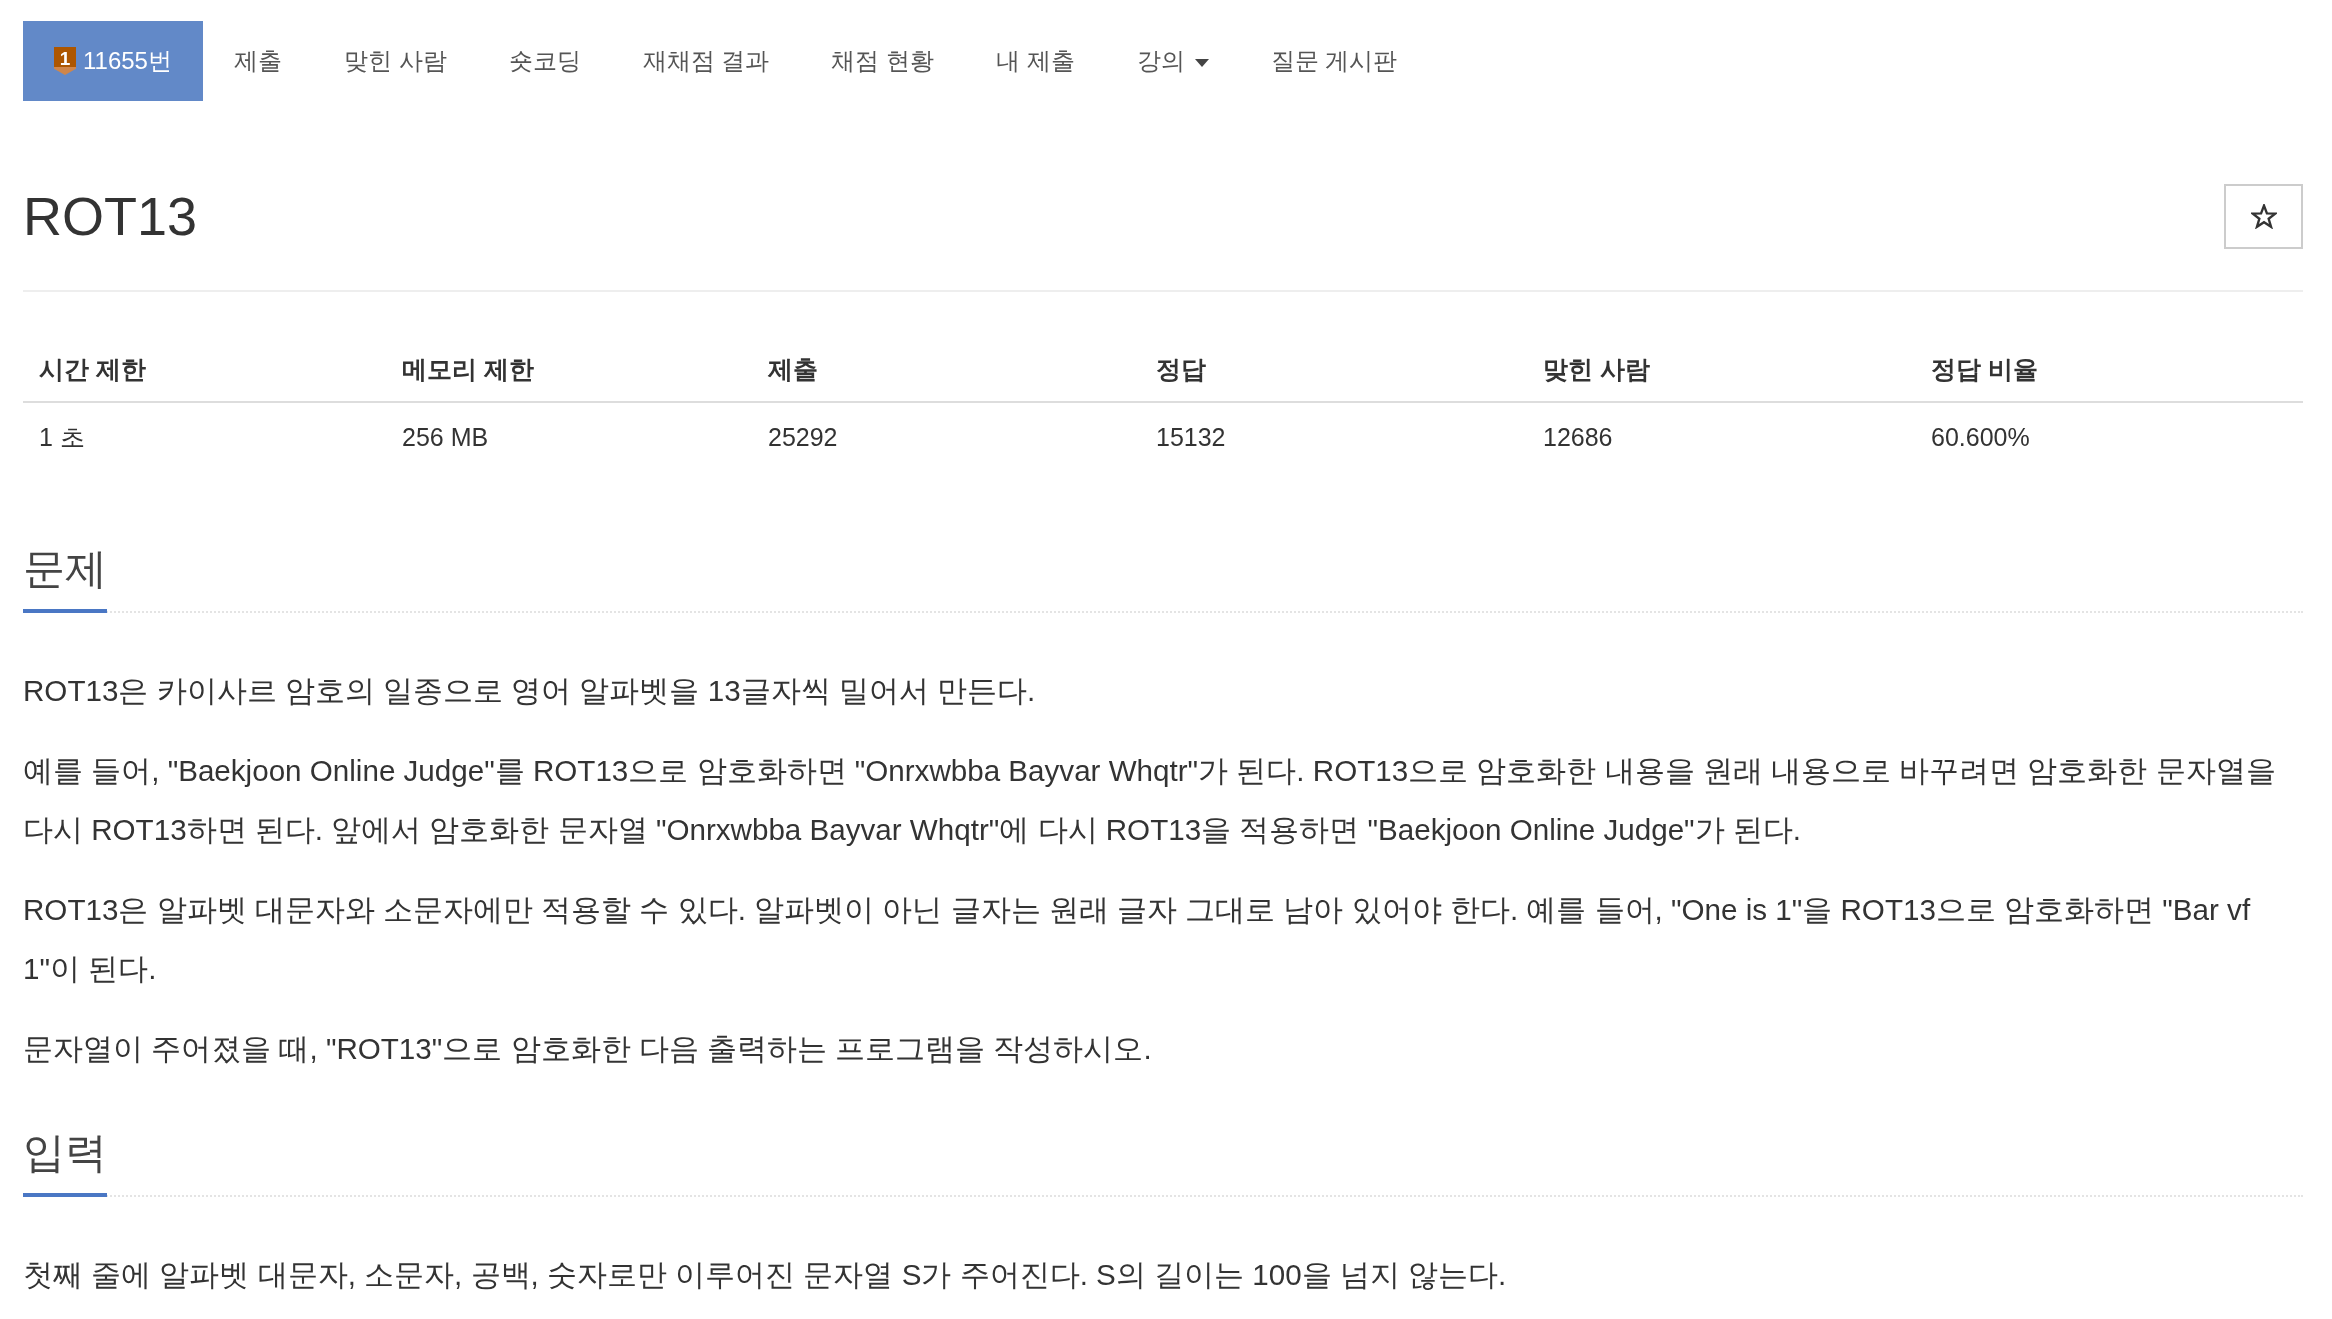 This screenshot has height=1319, width=2332. I want to click on table-cell-text: 1 초, so click(62, 437).